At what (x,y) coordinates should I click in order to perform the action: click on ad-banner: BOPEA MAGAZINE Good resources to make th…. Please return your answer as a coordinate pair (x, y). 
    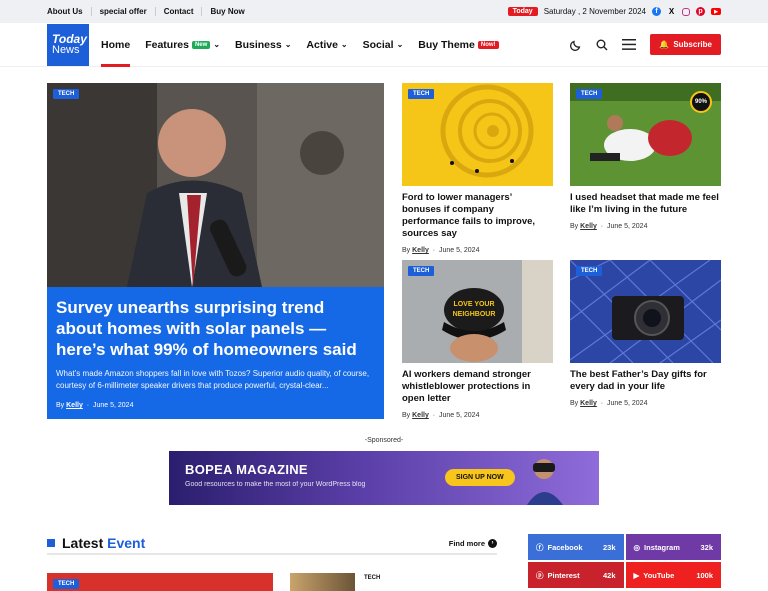
    Looking at the image, I should click on (384, 478).